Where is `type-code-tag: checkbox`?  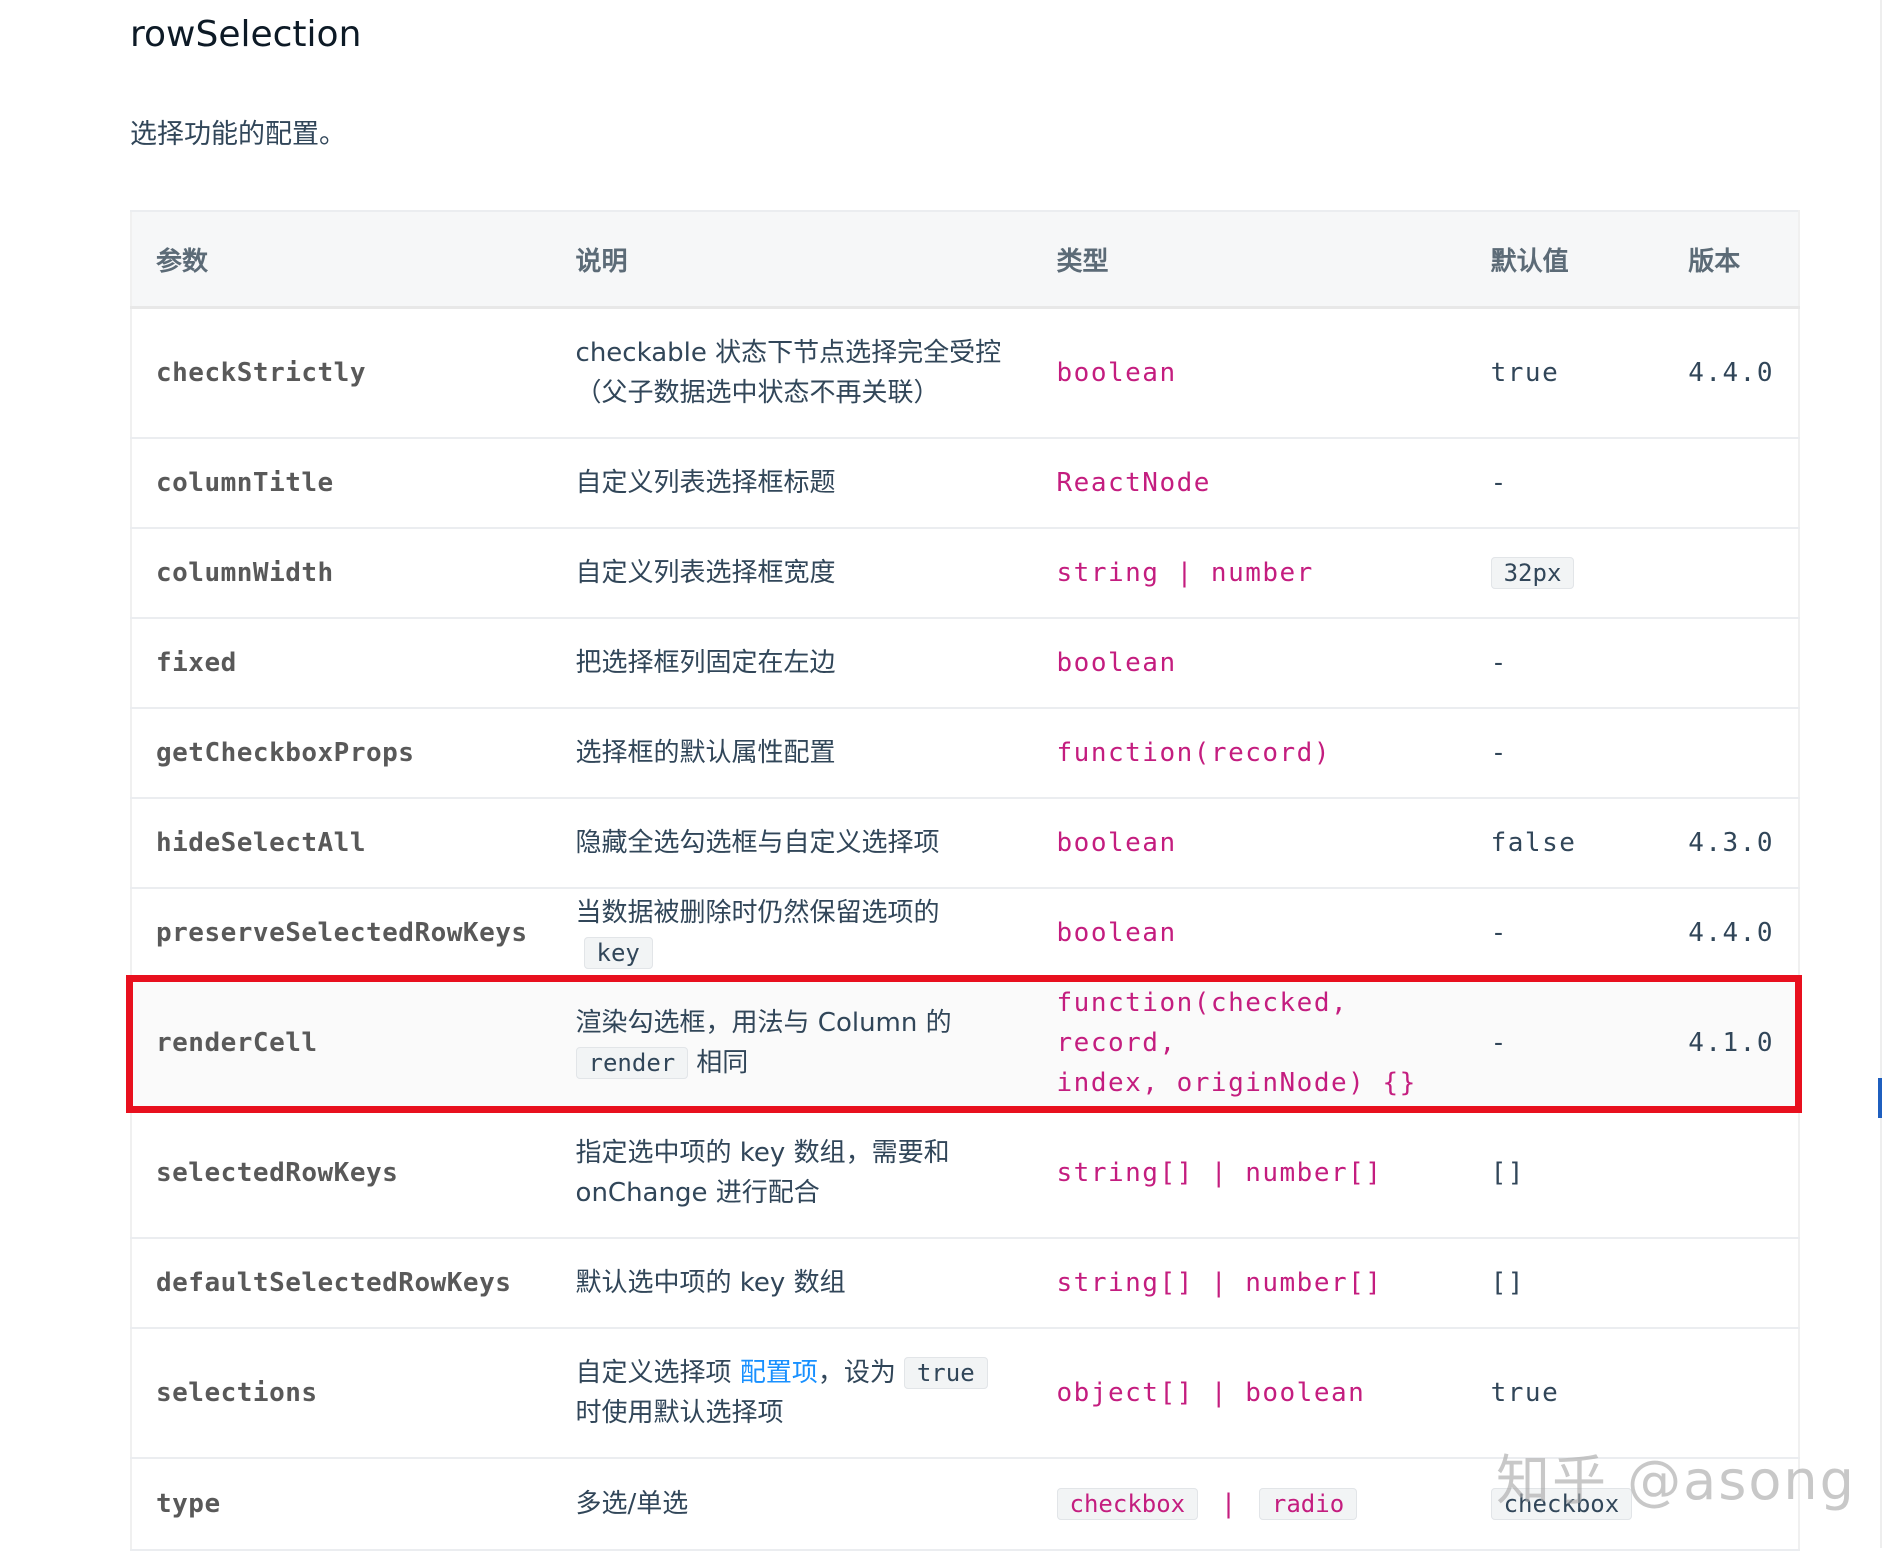
type-code-tag: checkbox is located at coordinates (1127, 1503).